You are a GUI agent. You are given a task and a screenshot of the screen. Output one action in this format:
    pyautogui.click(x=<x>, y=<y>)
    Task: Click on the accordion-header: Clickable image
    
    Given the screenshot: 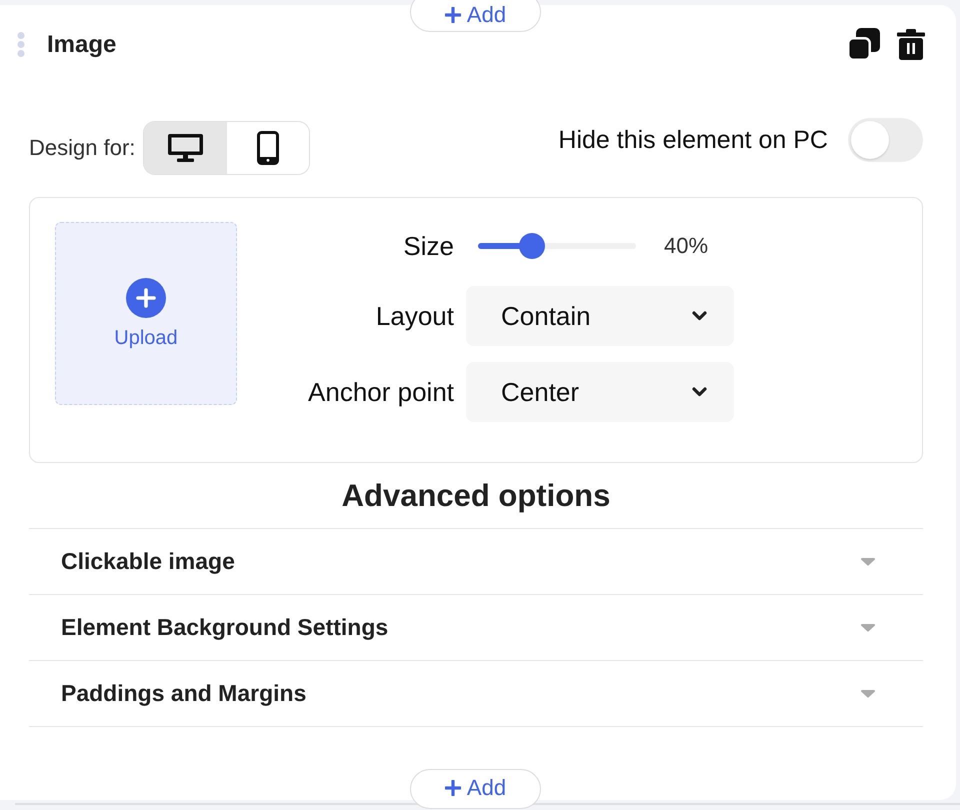 What is the action you would take?
    pyautogui.click(x=476, y=562)
    